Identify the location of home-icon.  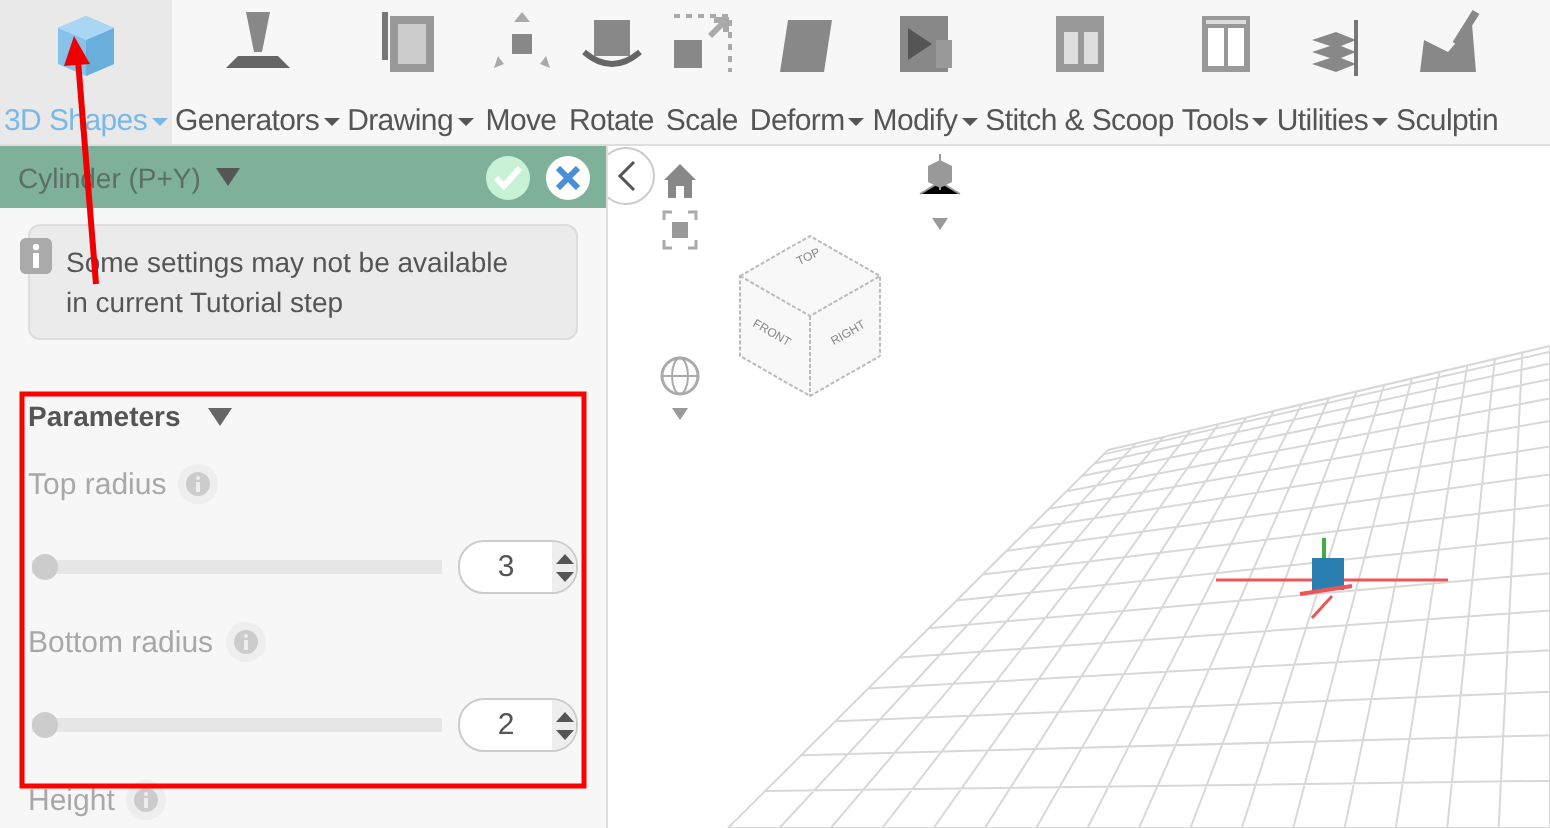
(680, 181).